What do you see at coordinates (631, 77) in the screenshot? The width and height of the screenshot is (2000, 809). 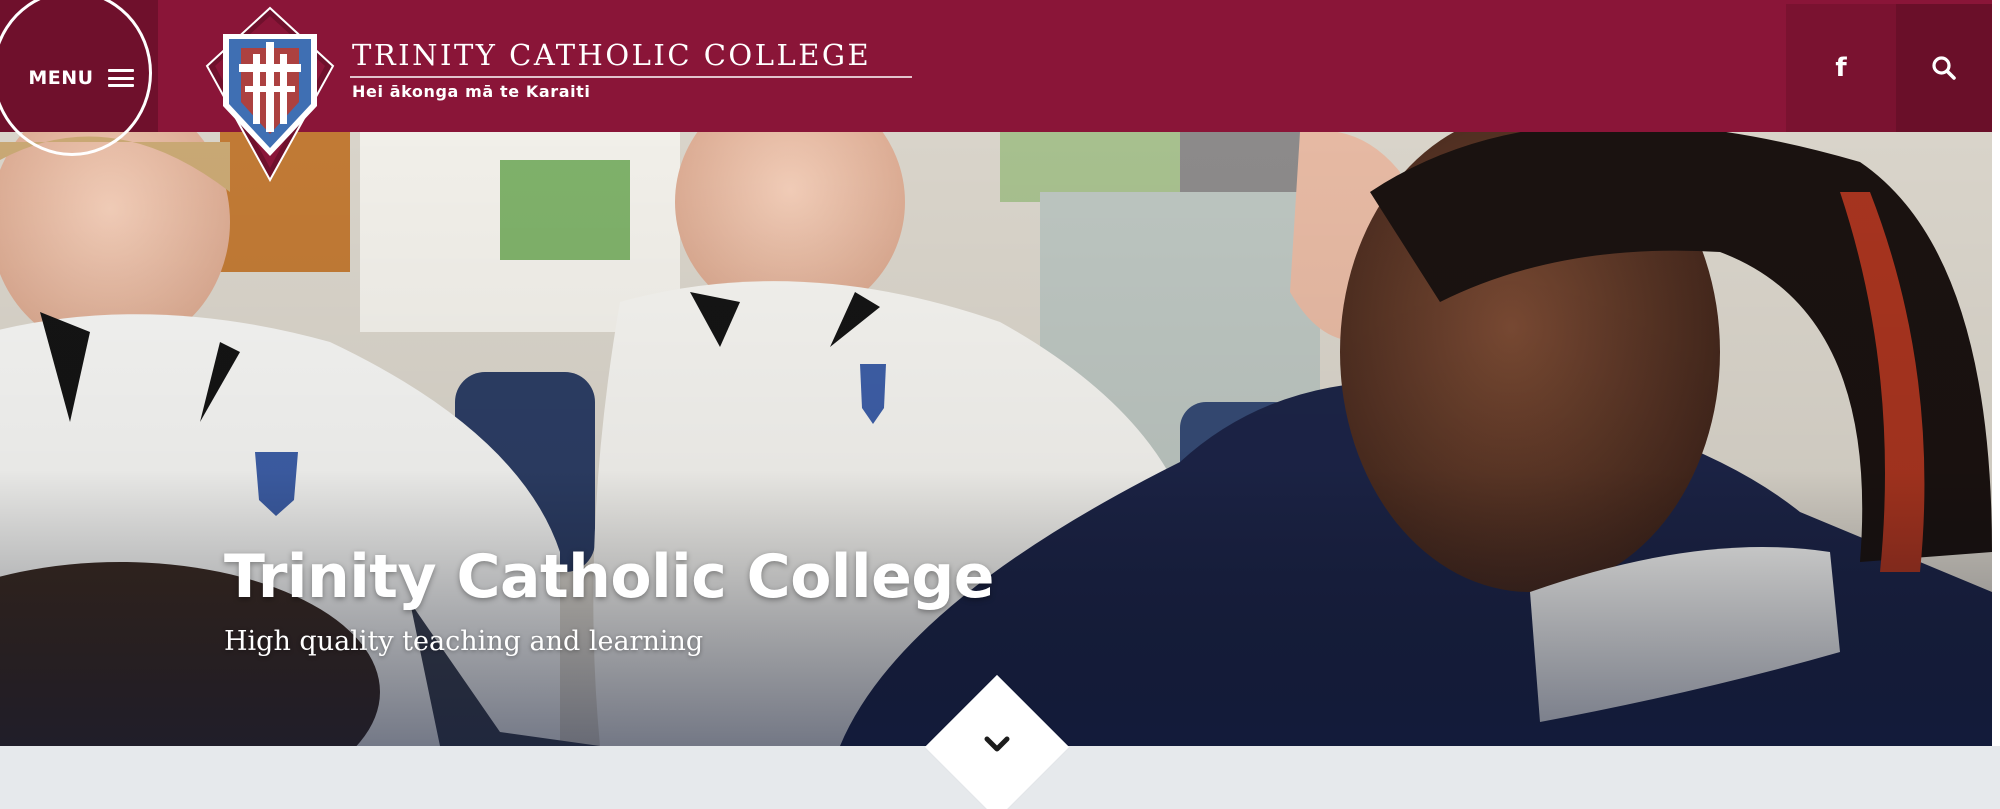 I see `title-divider` at bounding box center [631, 77].